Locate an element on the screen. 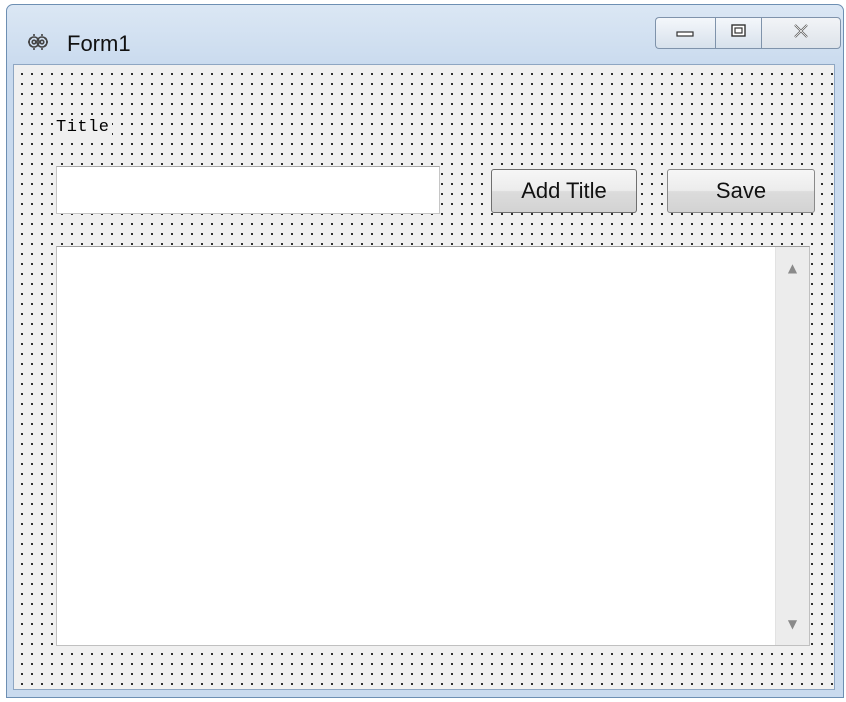 This screenshot has height=702, width=846. maximize-icon is located at coordinates (739, 33).